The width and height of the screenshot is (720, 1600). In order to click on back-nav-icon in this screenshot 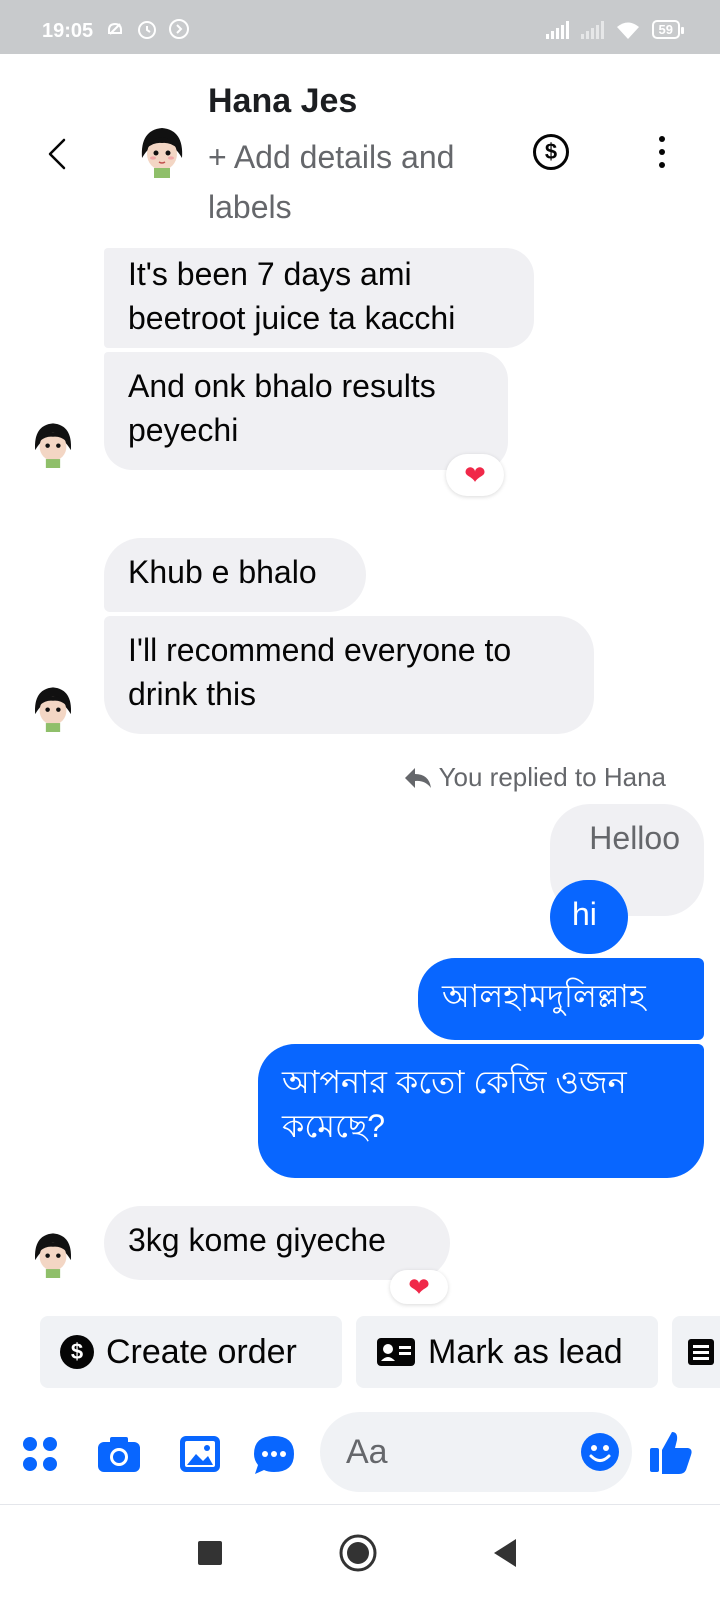, I will do `click(505, 1553)`.